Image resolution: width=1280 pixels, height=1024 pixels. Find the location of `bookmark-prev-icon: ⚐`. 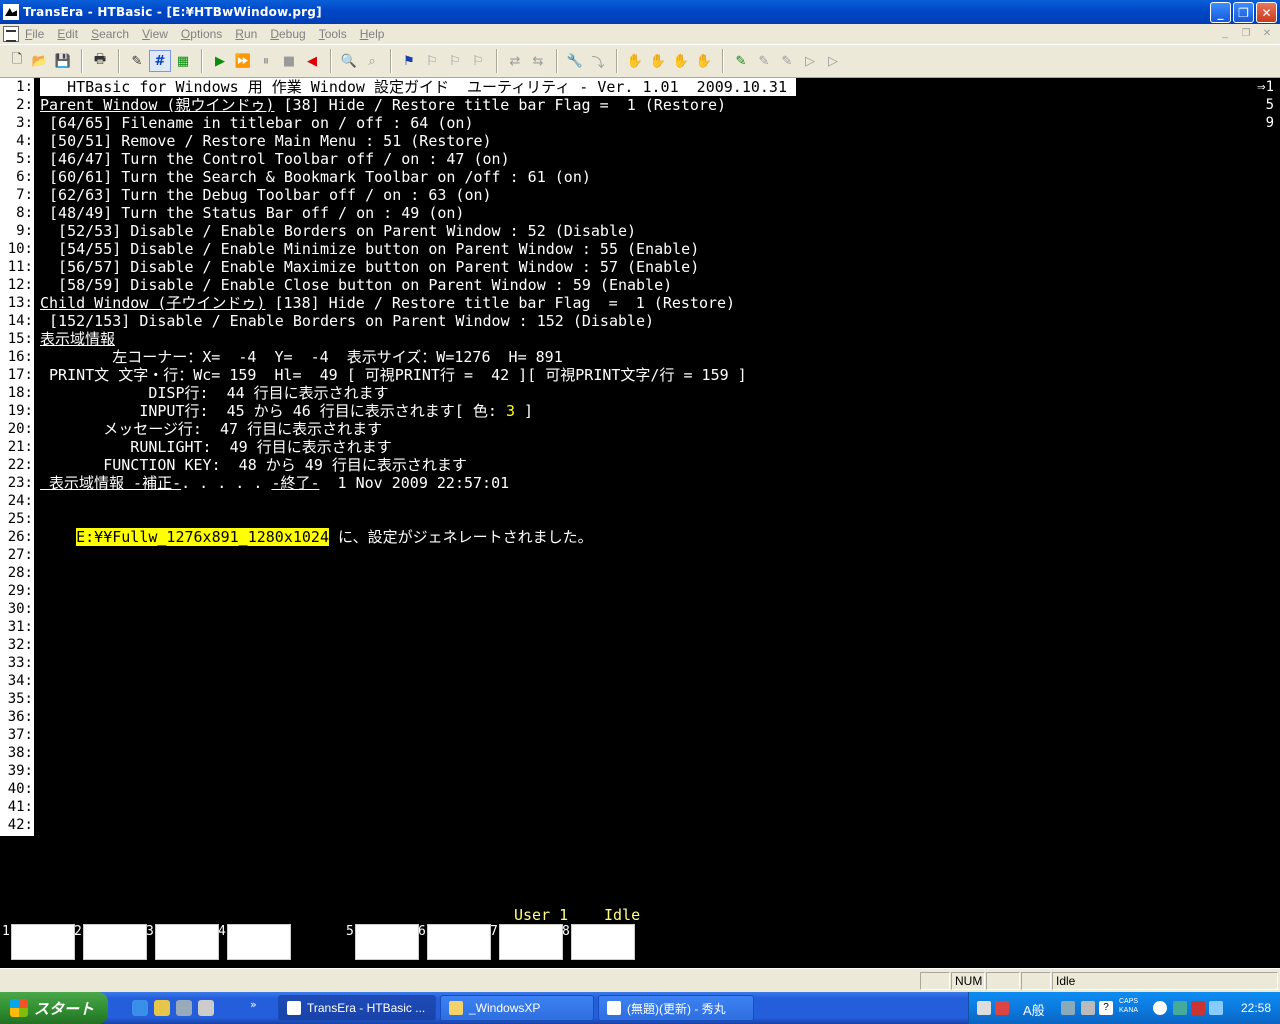

bookmark-prev-icon: ⚐ is located at coordinates (455, 61).